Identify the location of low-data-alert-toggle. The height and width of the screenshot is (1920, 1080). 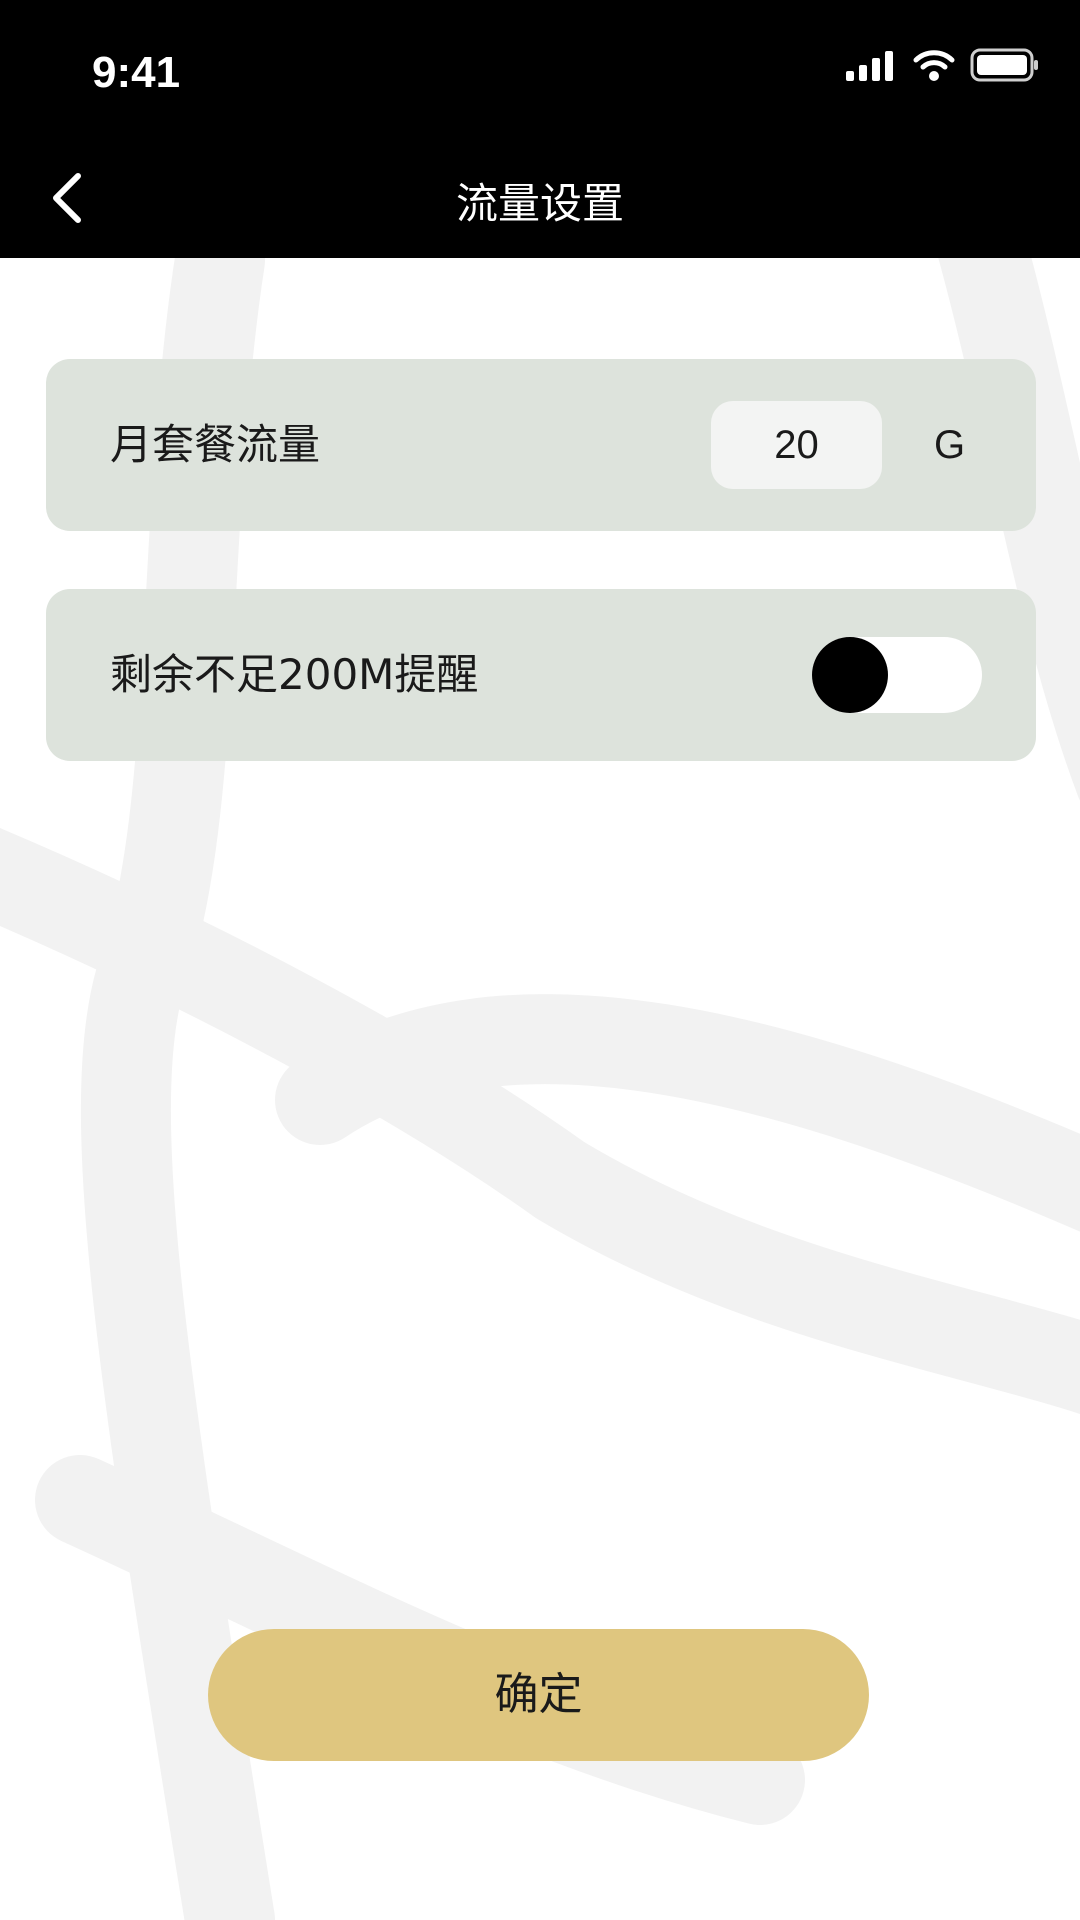
(897, 675).